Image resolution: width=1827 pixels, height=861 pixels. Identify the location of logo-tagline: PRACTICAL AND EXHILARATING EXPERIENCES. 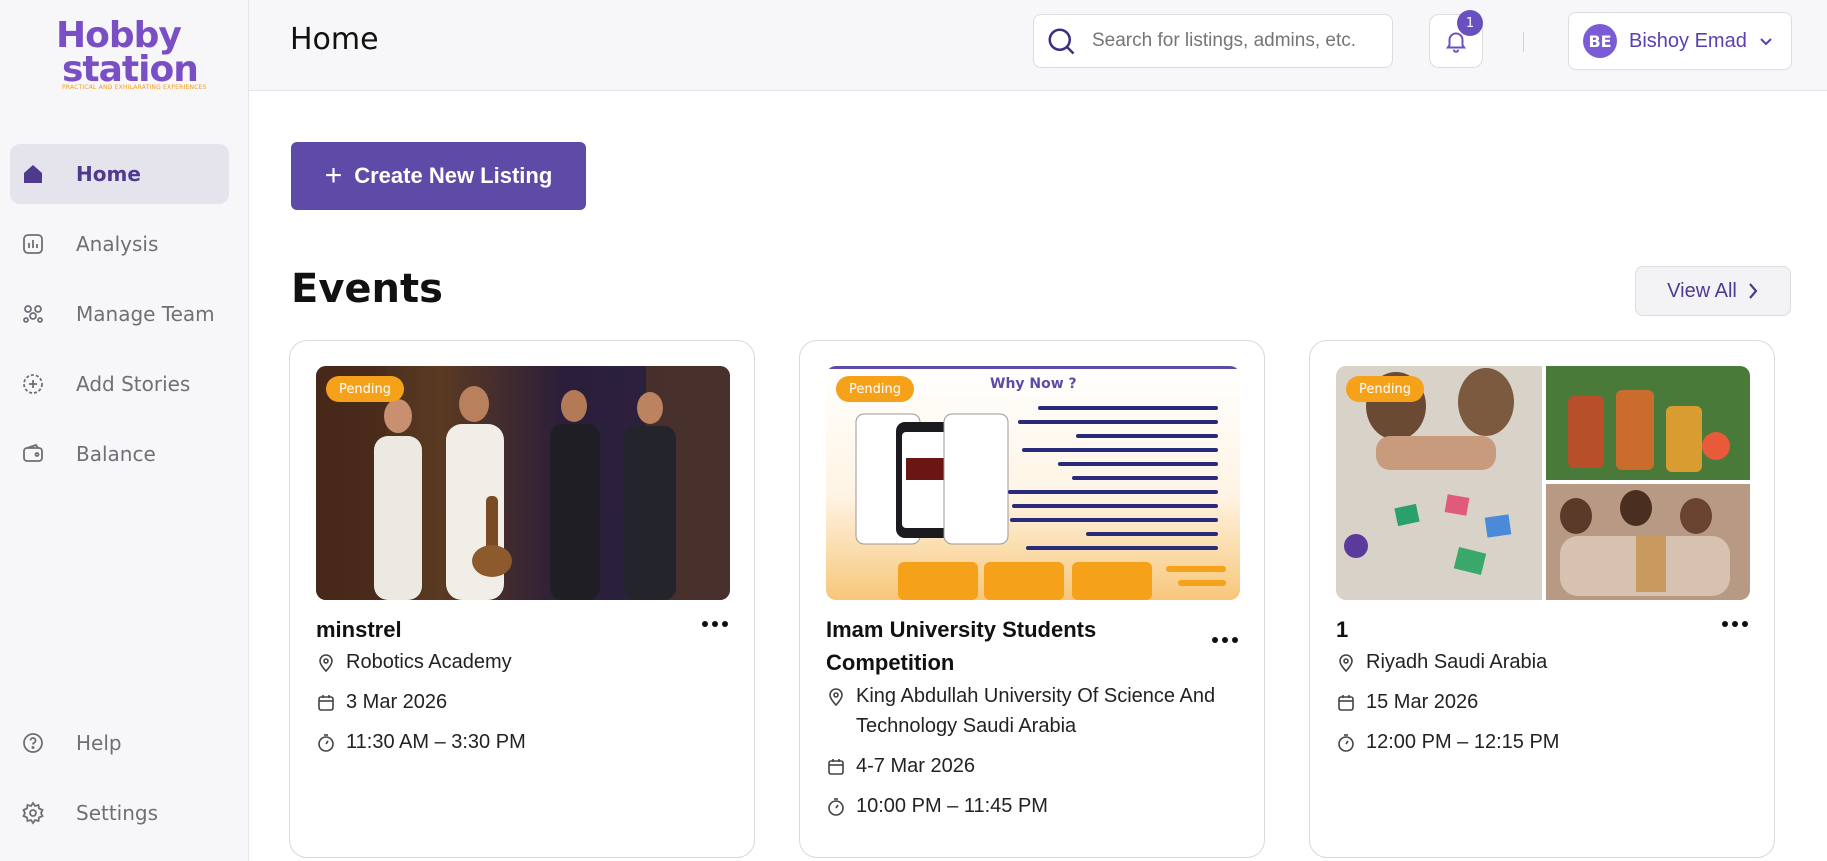
(134, 87).